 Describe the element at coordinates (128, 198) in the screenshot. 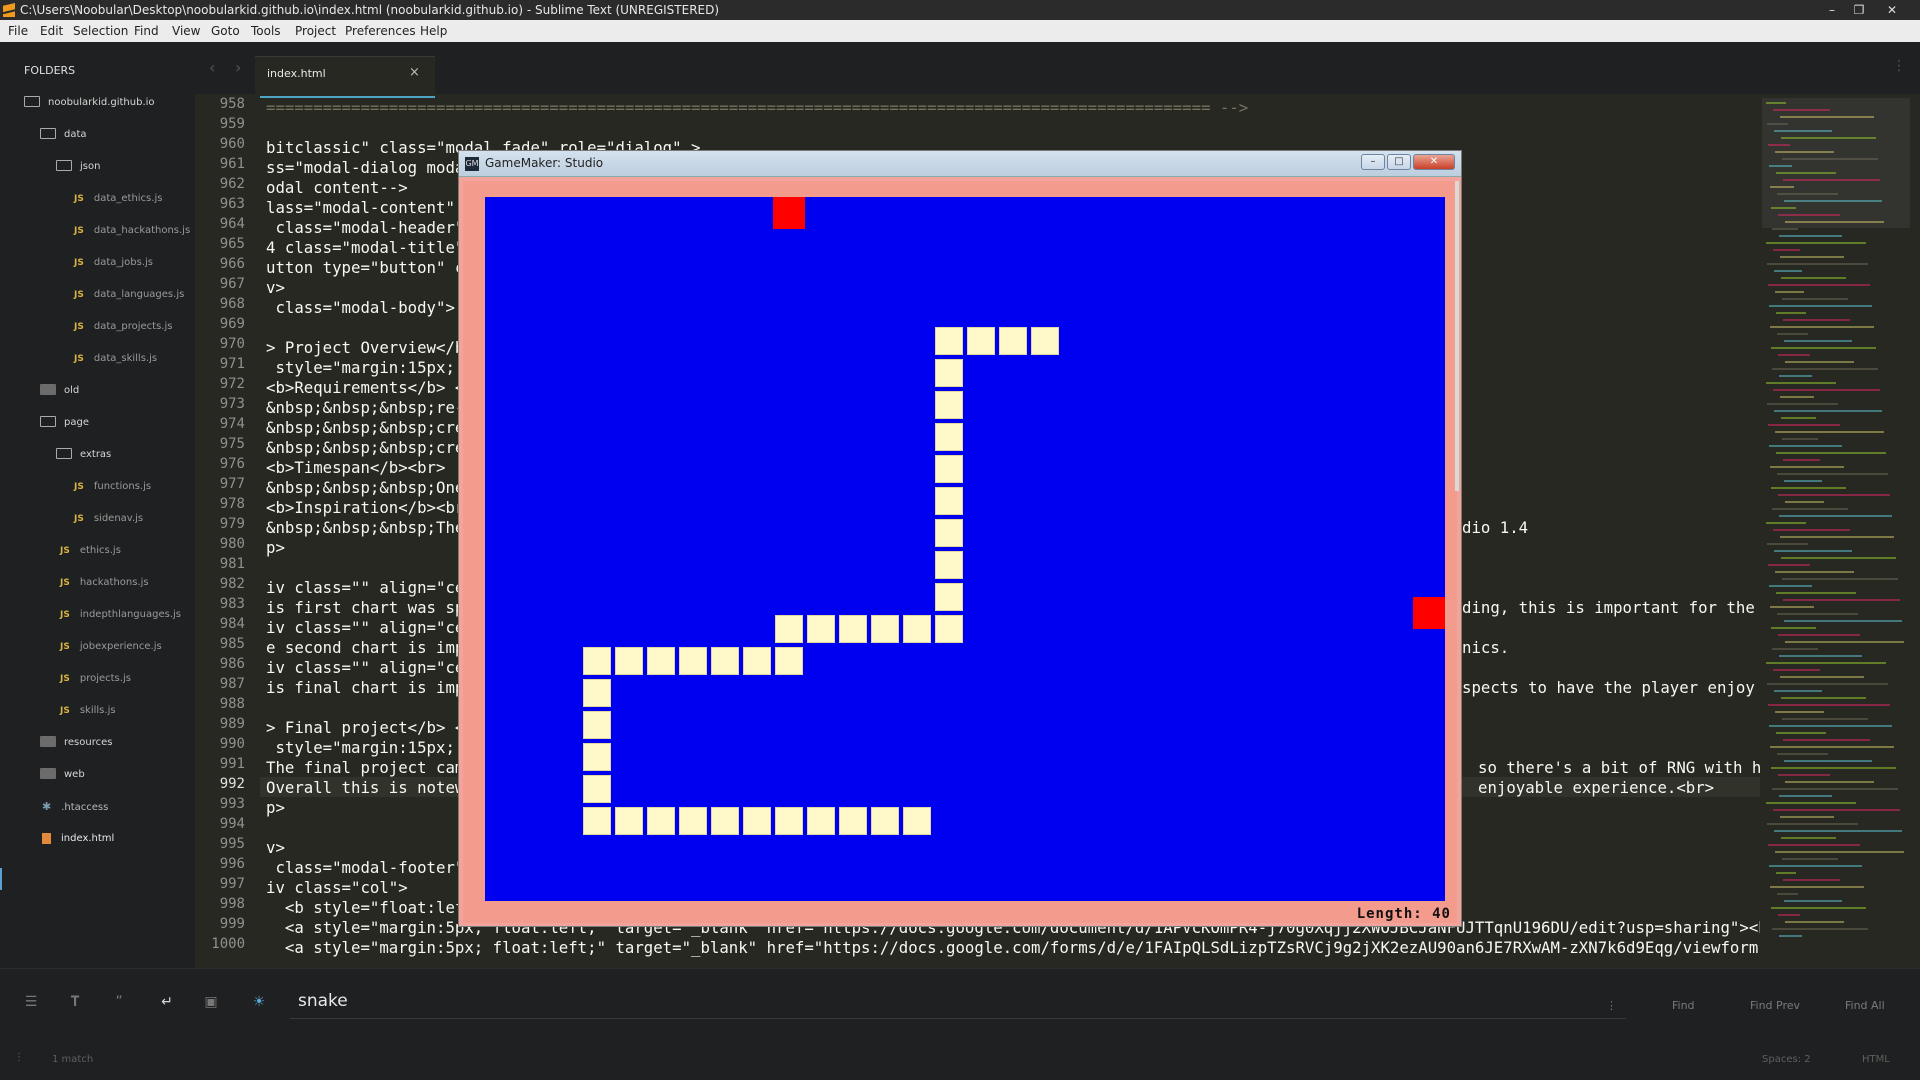

I see `sidebar-item-label: data_ethics.js` at that location.